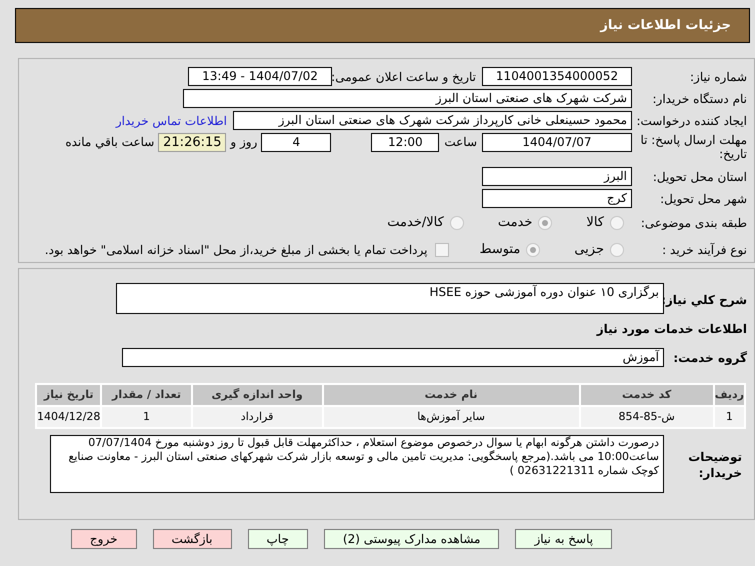 This screenshot has height=566, width=755. What do you see at coordinates (109, 142) in the screenshot?
I see `field-label: ساعت باقي مانده` at bounding box center [109, 142].